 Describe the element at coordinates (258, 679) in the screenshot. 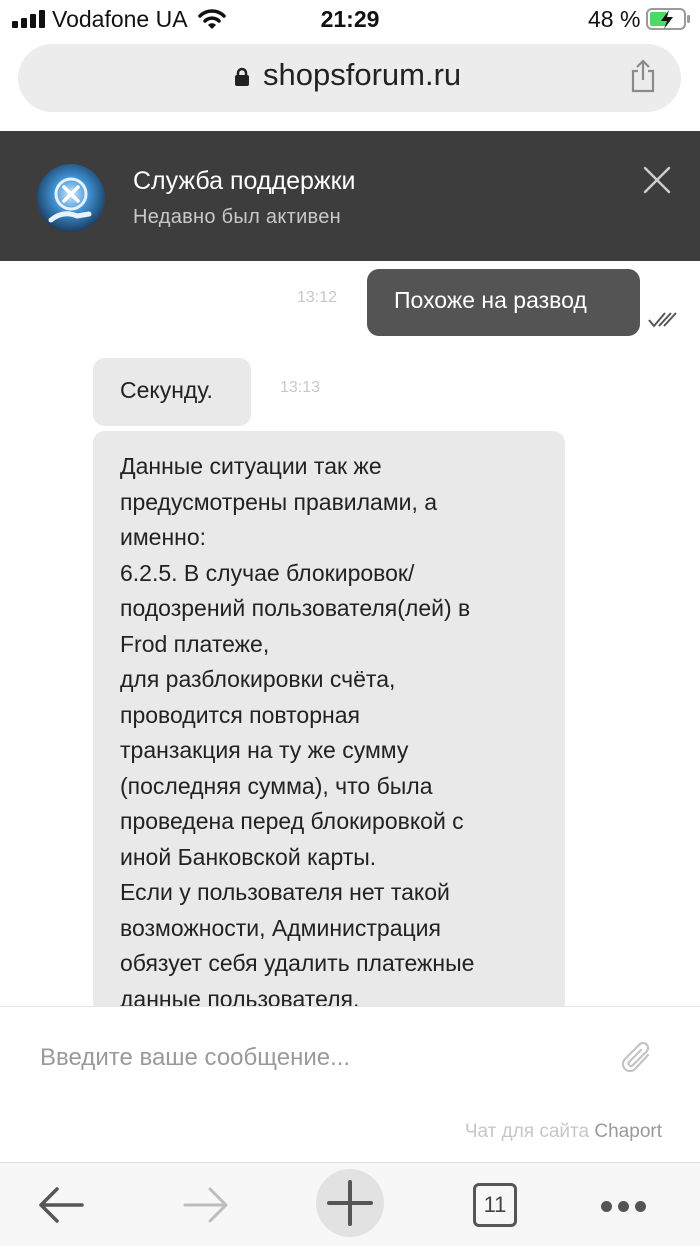

I see `message-line: для разблокировки счёта,` at that location.